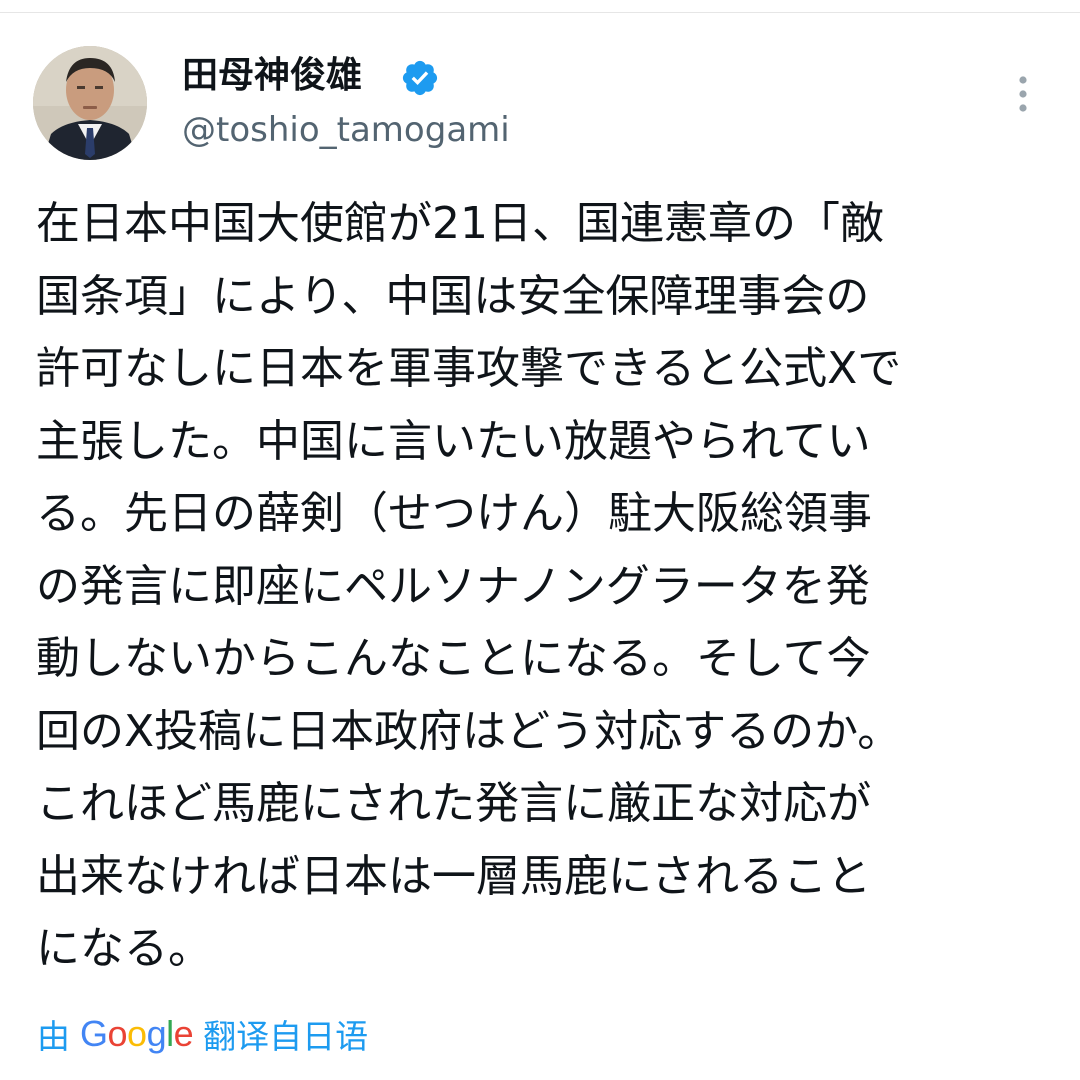  What do you see at coordinates (454, 513) in the screenshot?
I see `tweet-text-line: る。先日の薛剣（せつけん）駐大阪総領事` at bounding box center [454, 513].